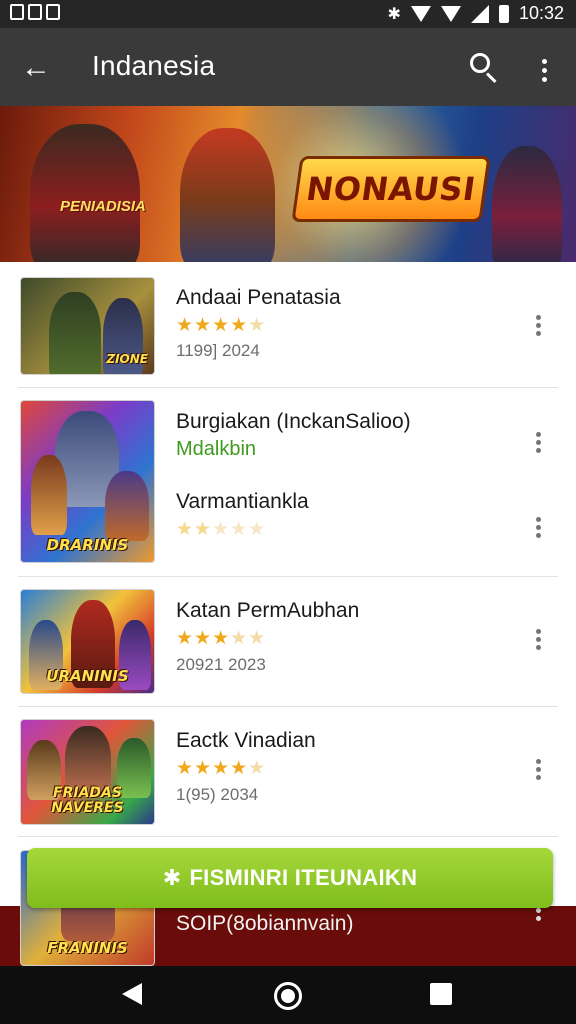  Describe the element at coordinates (541, 13) in the screenshot. I see `clock: 10:32` at that location.